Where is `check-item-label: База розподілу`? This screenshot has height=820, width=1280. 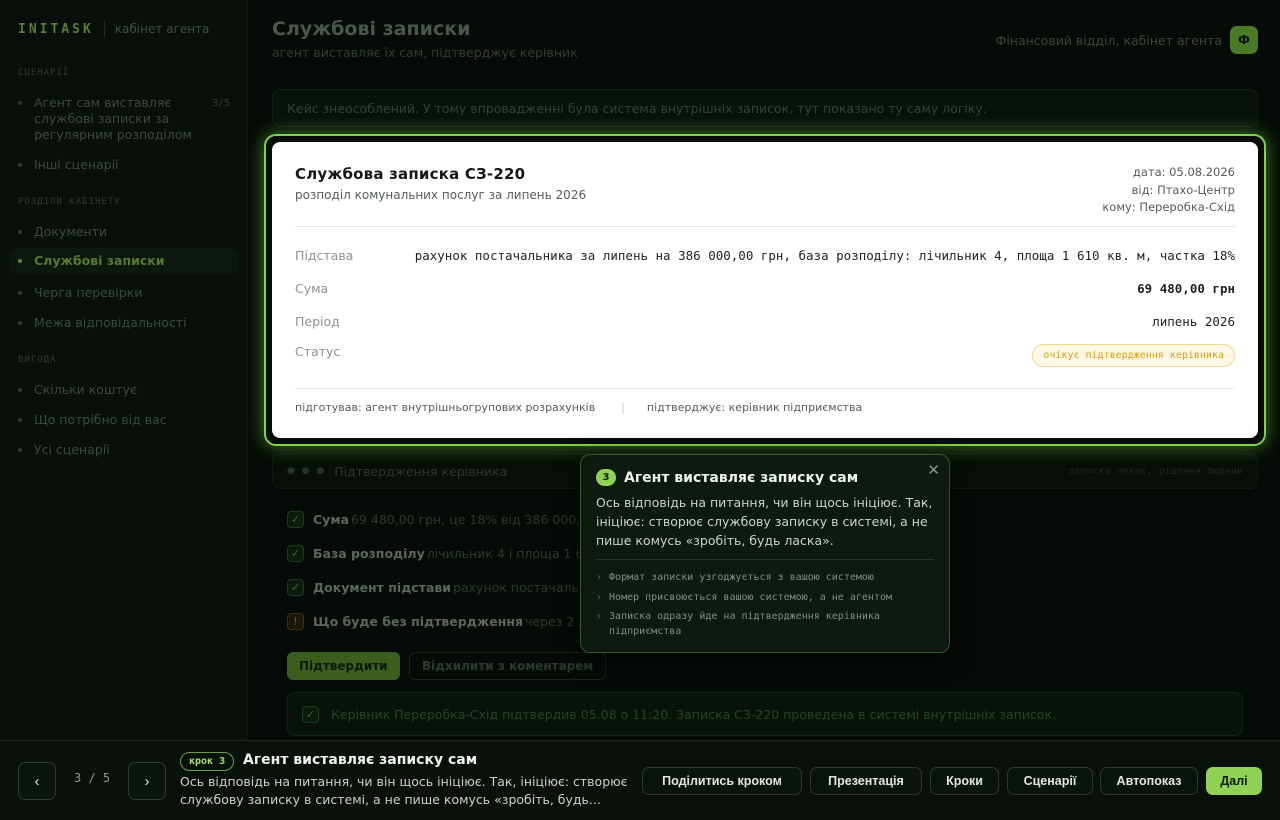 check-item-label: База розподілу is located at coordinates (369, 553).